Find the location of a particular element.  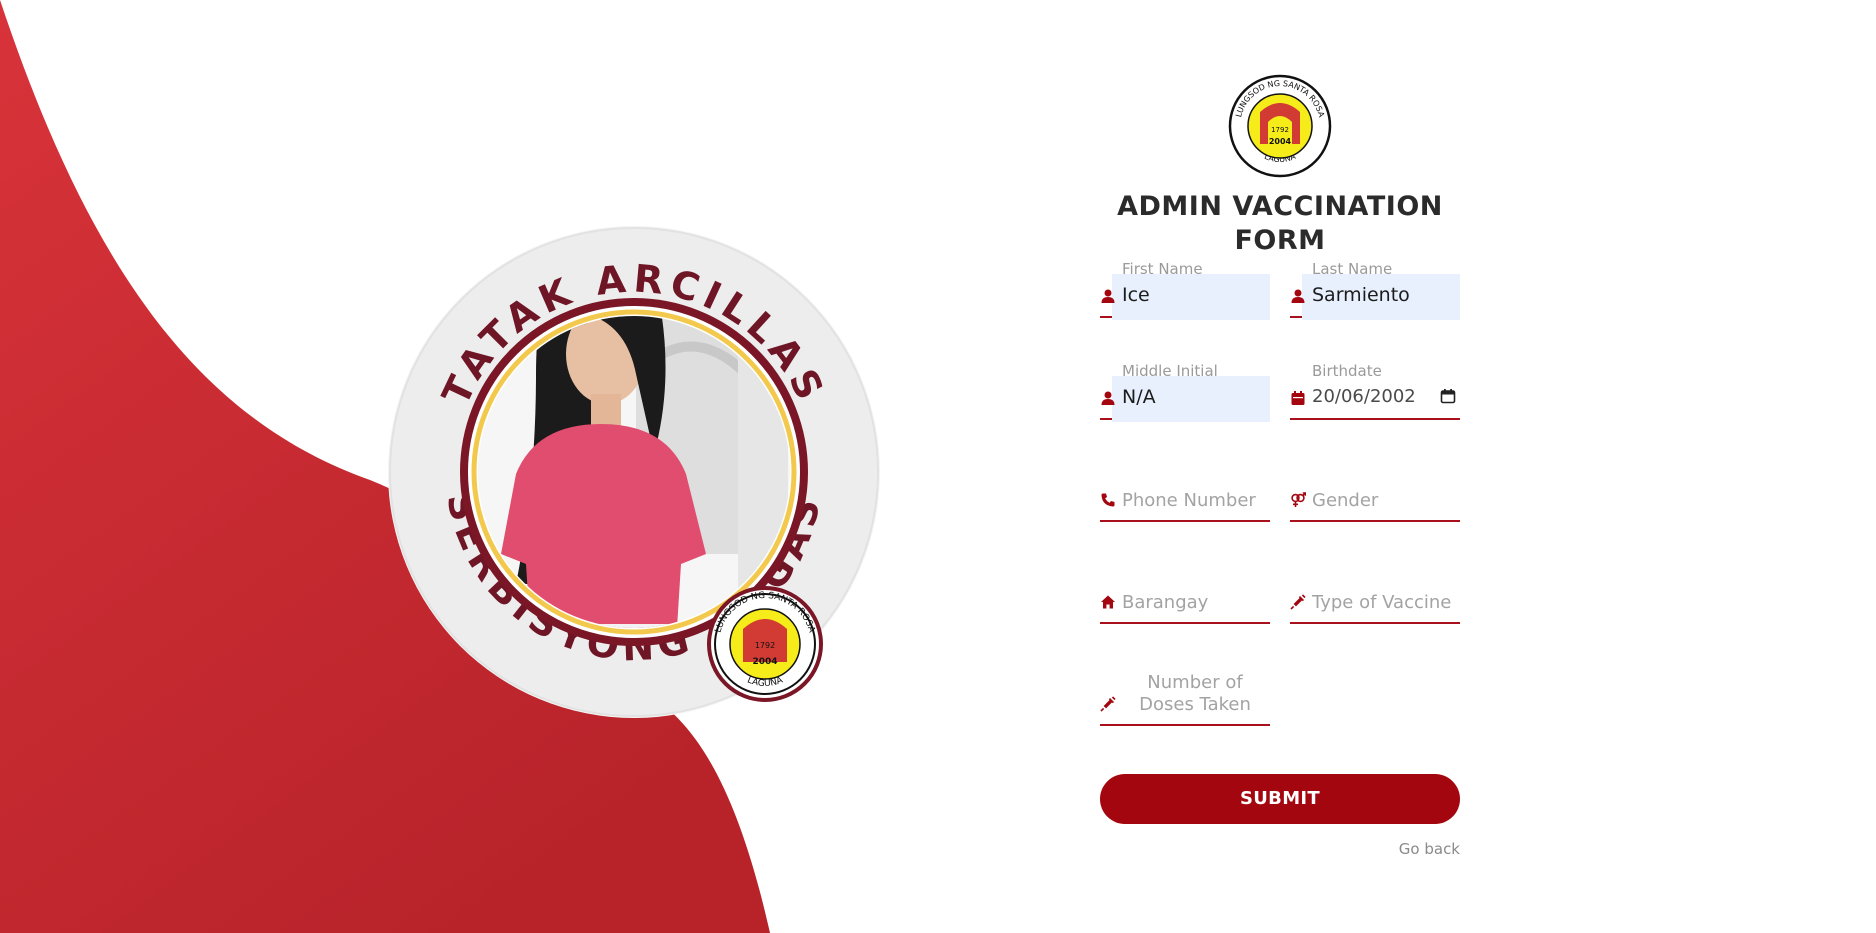

doses-taken-field: Number of Doses Taken is located at coordinates (1185, 697).